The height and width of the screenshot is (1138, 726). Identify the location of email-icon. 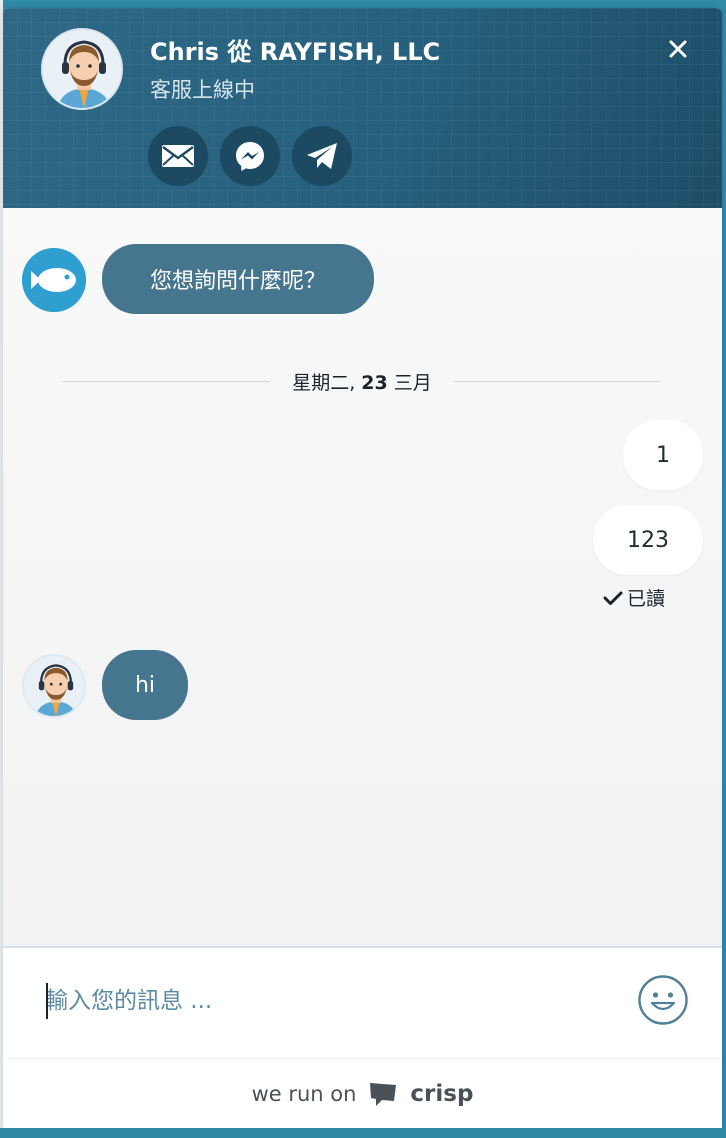
(178, 156).